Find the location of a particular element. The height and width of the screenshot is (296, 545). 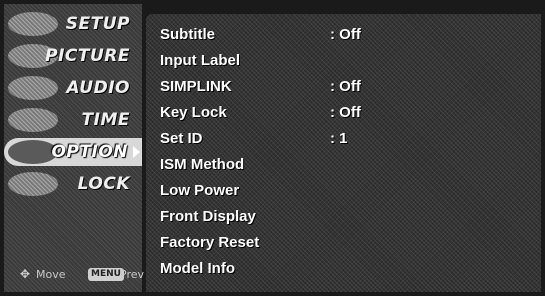

prev-hint-label: Prev is located at coordinates (132, 274).